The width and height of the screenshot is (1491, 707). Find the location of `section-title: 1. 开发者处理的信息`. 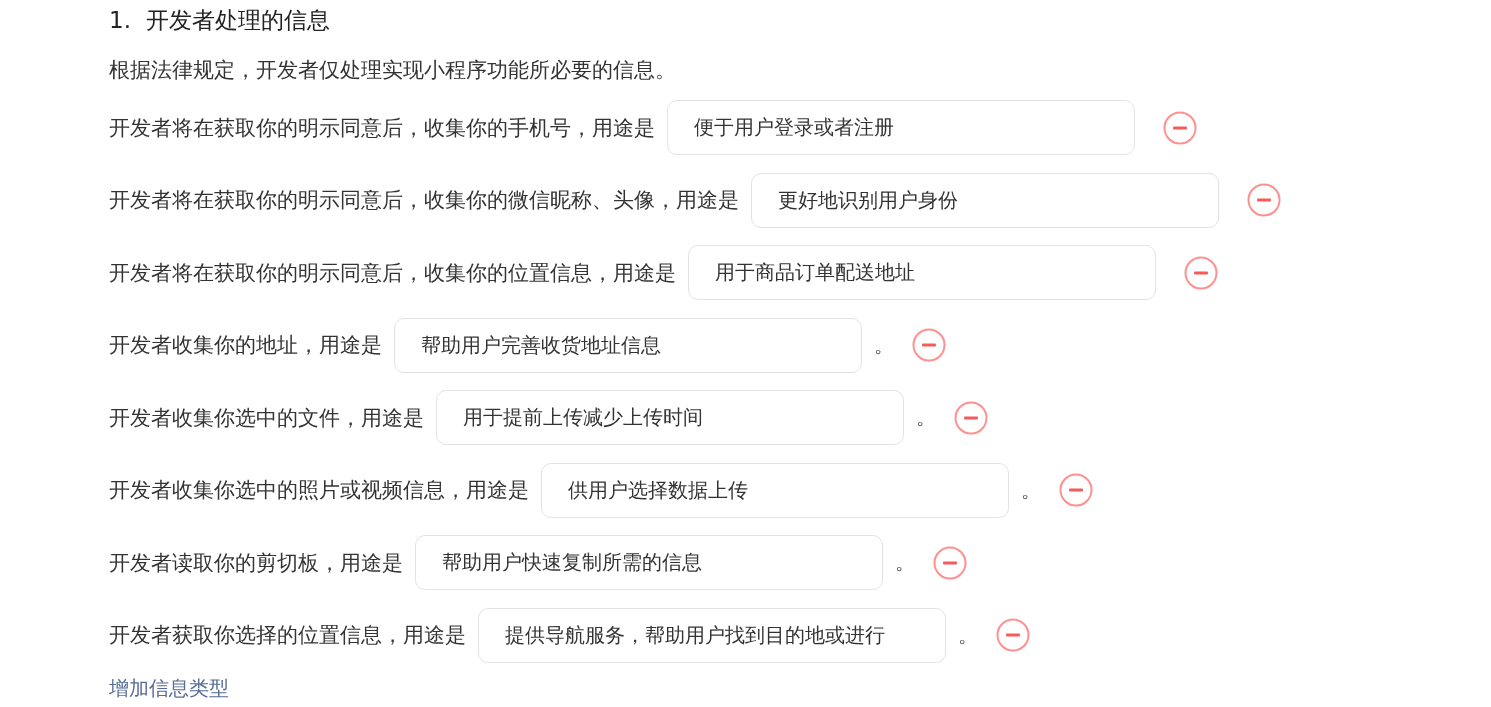

section-title: 1. 开发者处理的信息 is located at coordinates (220, 20).